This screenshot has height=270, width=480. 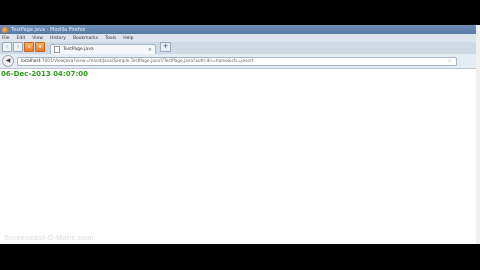 What do you see at coordinates (18, 47) in the screenshot?
I see `forward-small-icon: ›` at bounding box center [18, 47].